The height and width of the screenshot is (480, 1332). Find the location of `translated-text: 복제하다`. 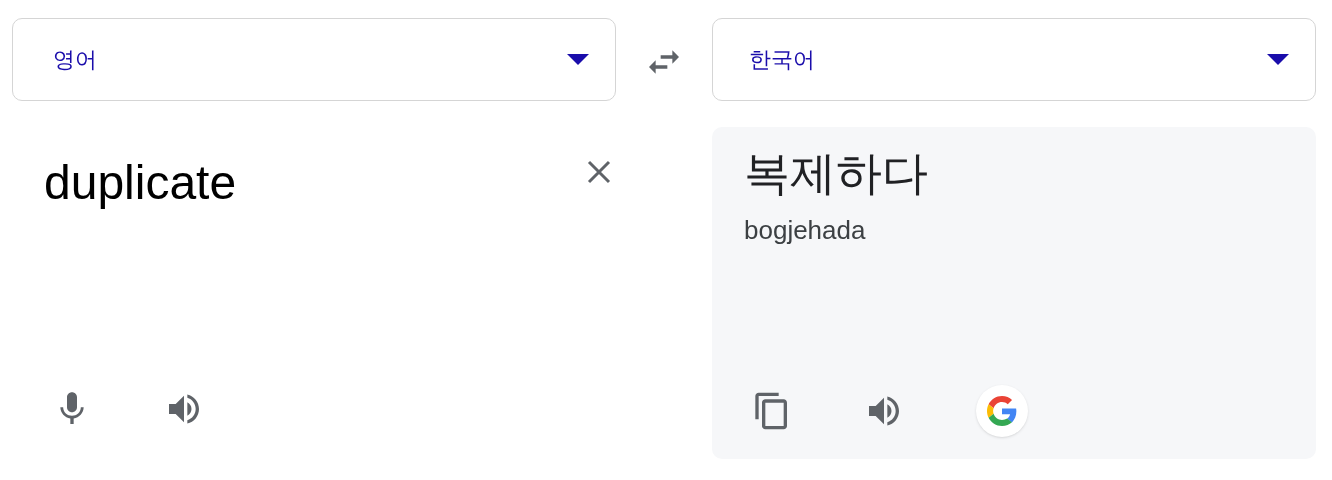

translated-text: 복제하다 is located at coordinates (836, 173).